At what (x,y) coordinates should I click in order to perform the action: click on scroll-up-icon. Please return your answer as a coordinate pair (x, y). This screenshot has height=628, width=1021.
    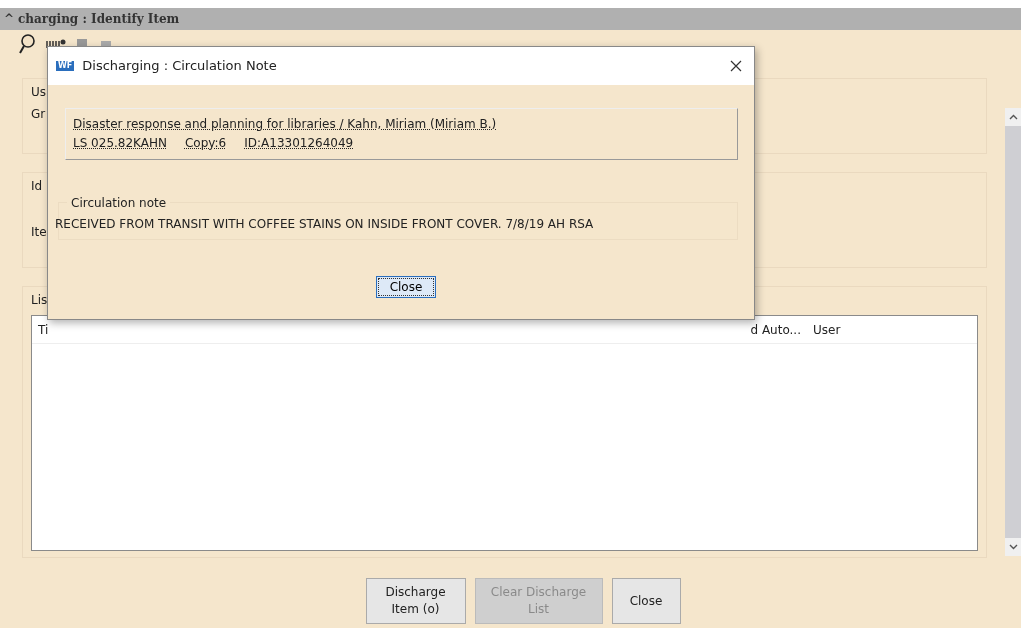
    Looking at the image, I should click on (1013, 117).